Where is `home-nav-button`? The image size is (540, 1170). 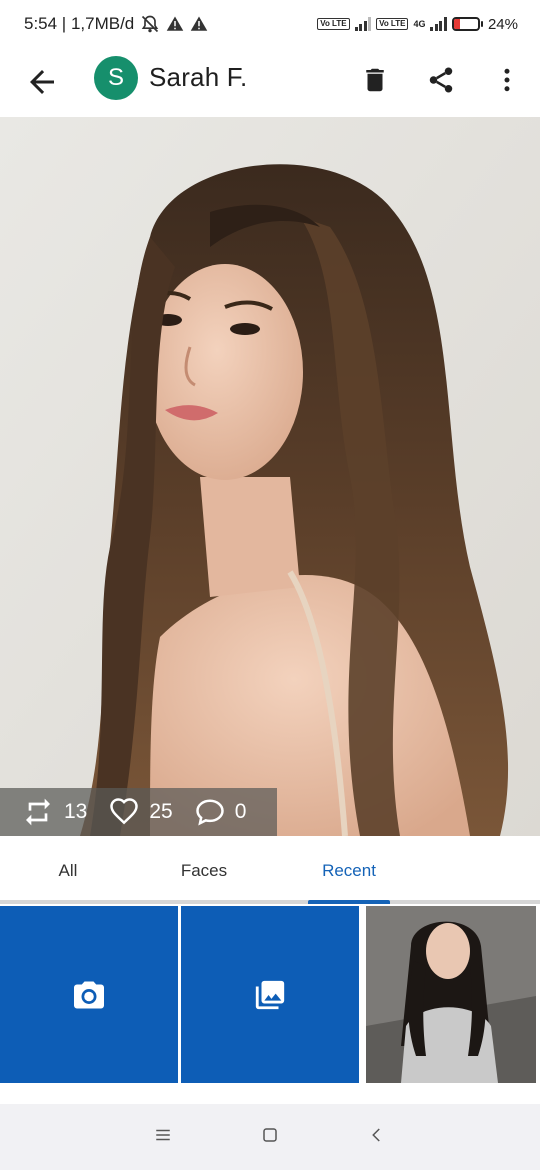 home-nav-button is located at coordinates (270, 1137).